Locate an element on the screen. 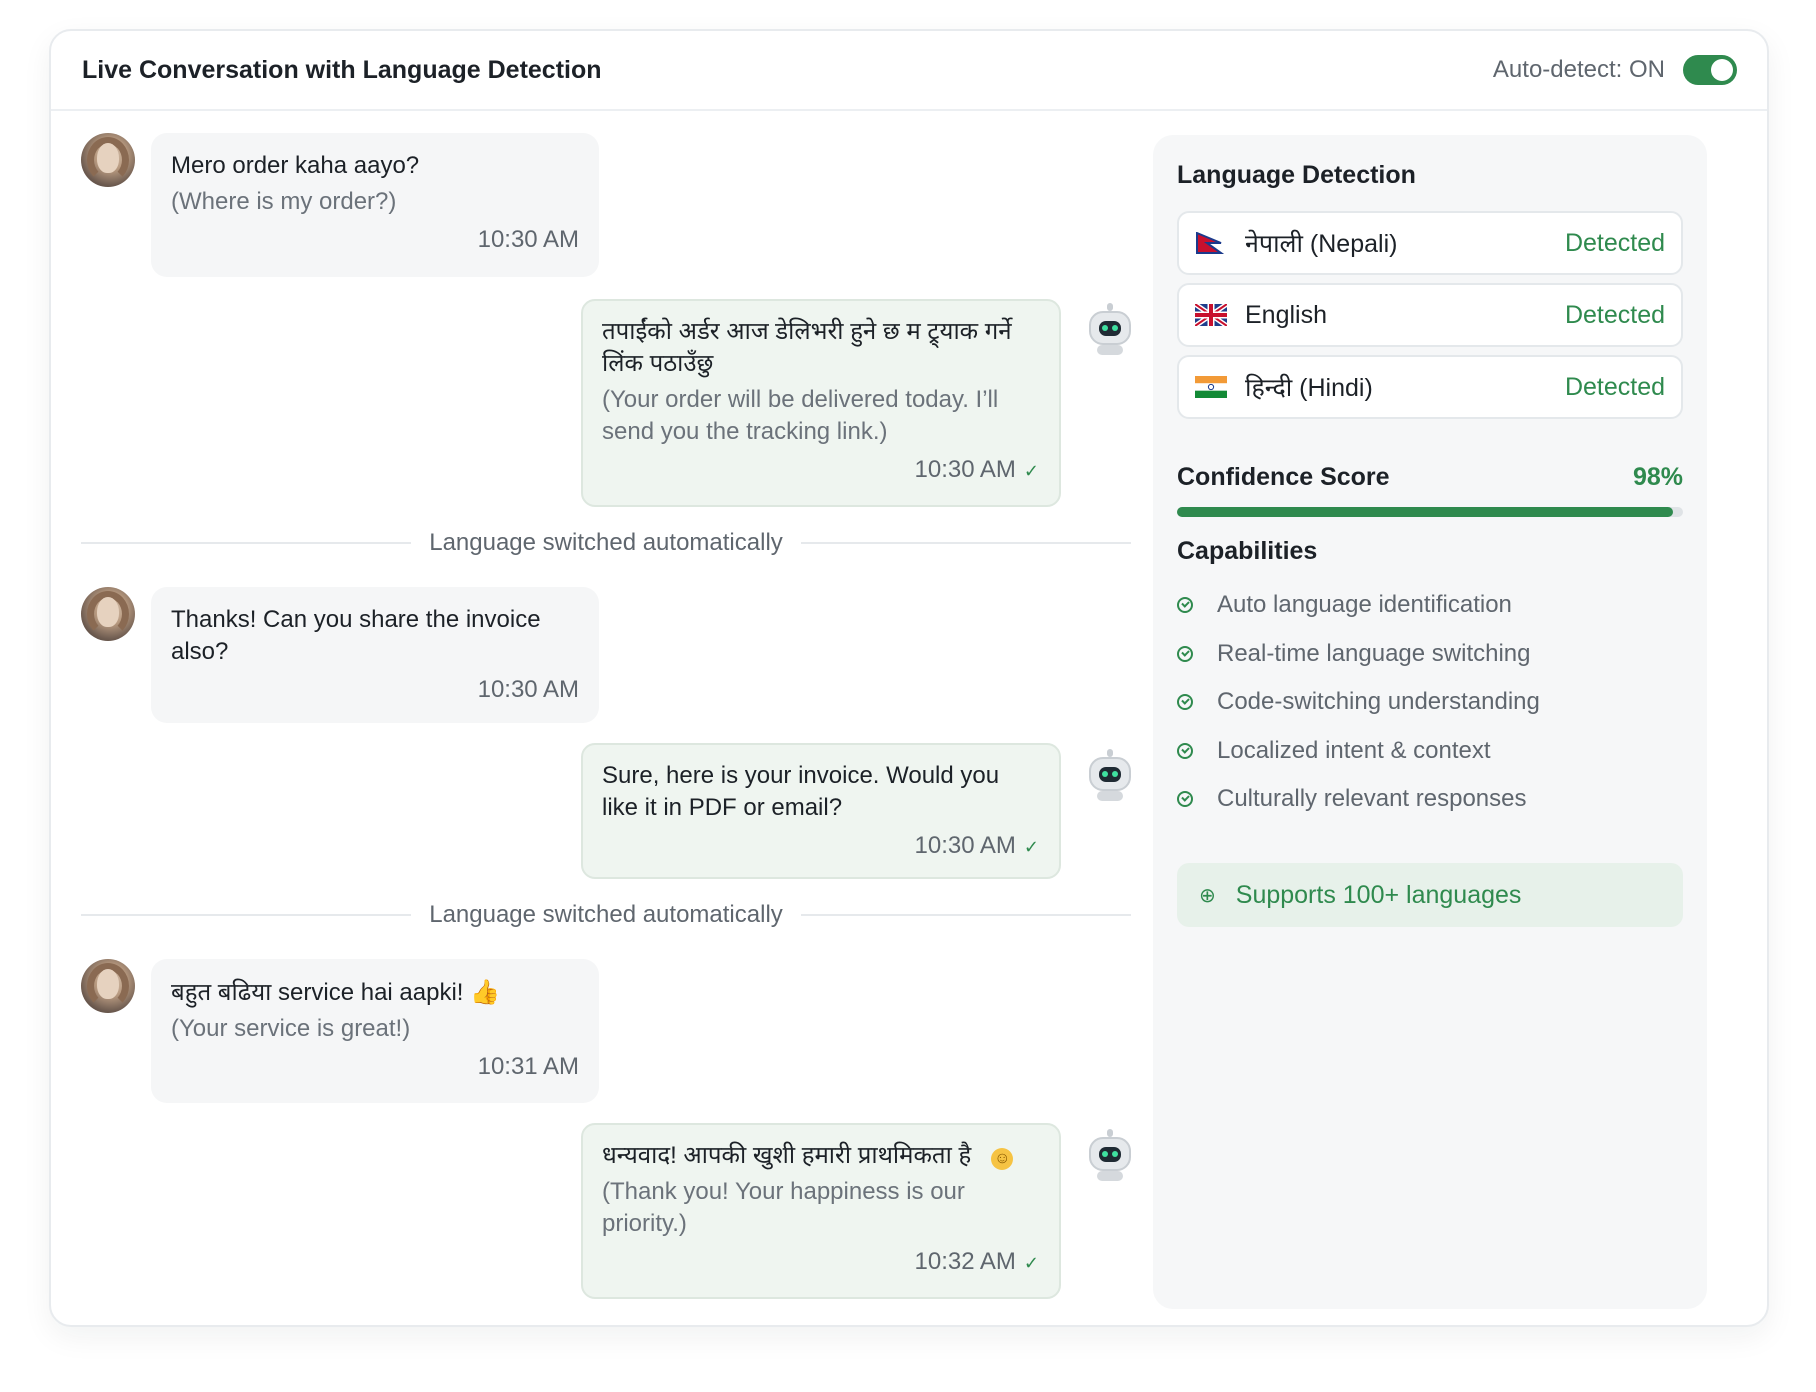  message-text: Mero order kaha aayo? is located at coordinates (295, 165).